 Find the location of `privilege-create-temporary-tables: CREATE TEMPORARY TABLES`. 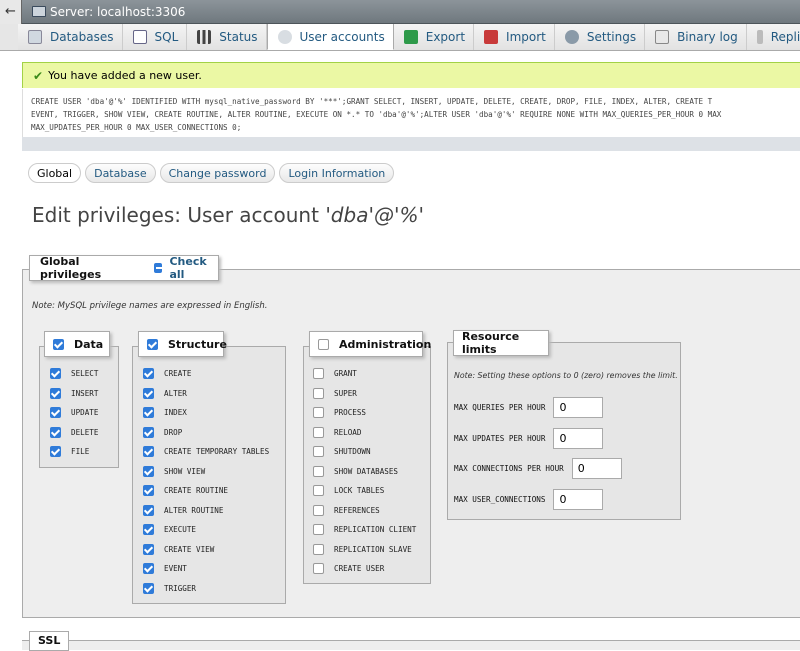

privilege-create-temporary-tables: CREATE TEMPORARY TABLES is located at coordinates (206, 451).